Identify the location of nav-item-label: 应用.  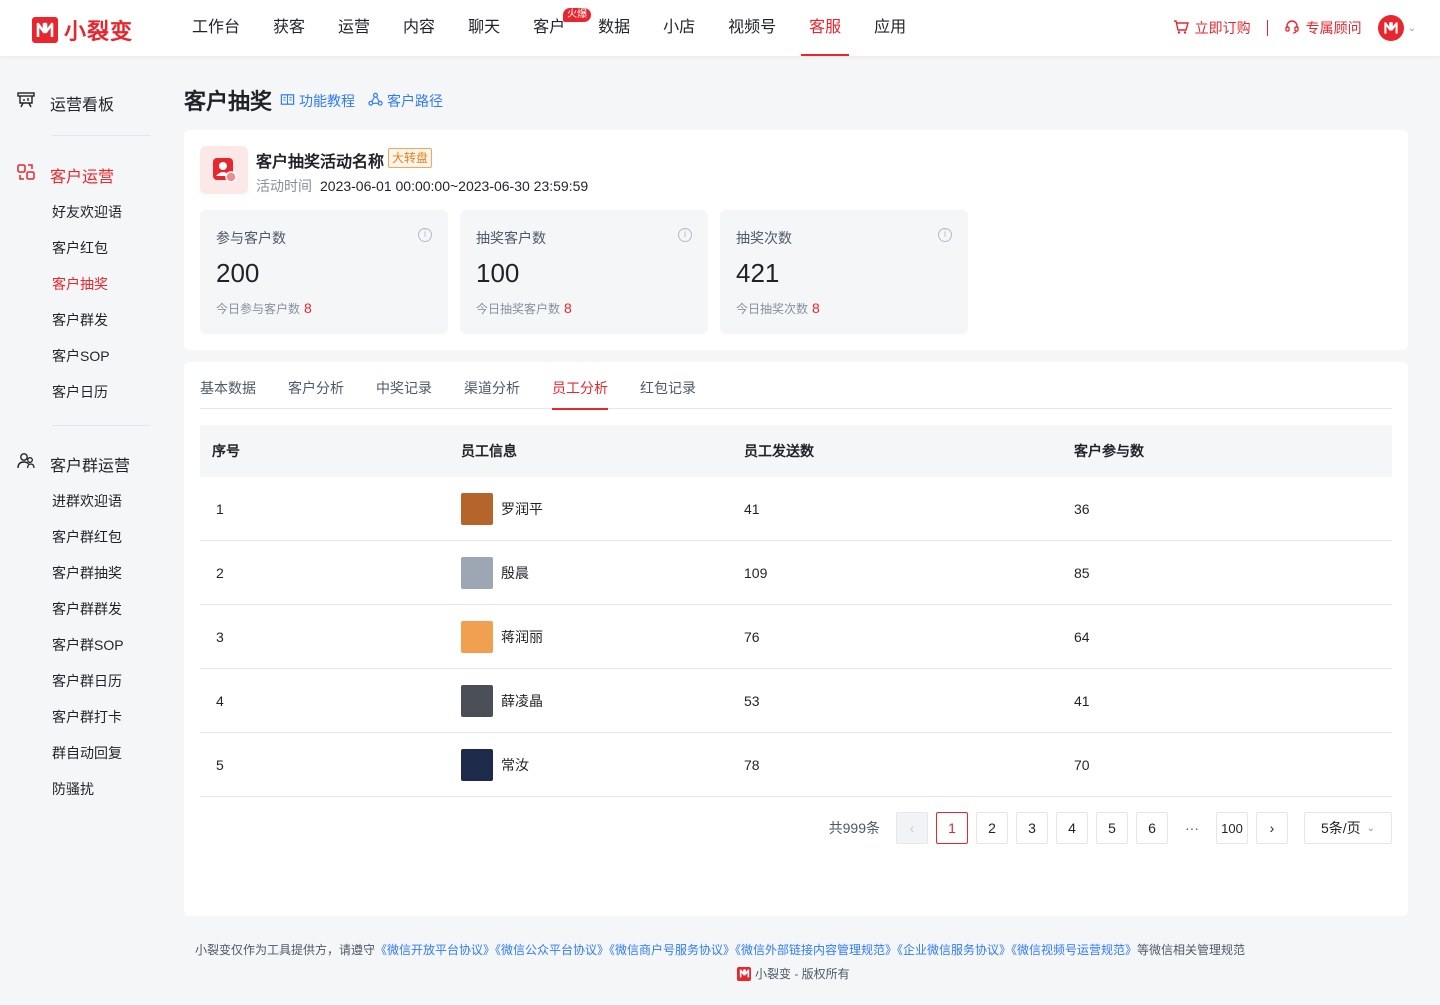
(890, 27).